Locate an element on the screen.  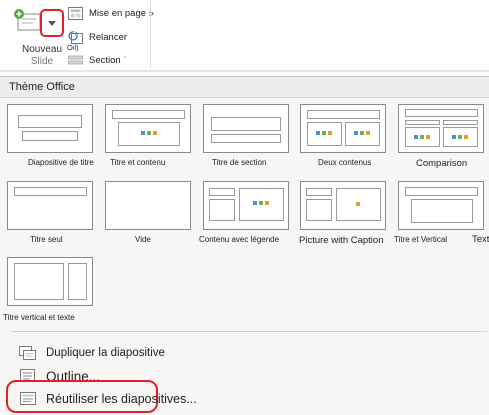
new-slide-button is located at coordinates (28, 22).